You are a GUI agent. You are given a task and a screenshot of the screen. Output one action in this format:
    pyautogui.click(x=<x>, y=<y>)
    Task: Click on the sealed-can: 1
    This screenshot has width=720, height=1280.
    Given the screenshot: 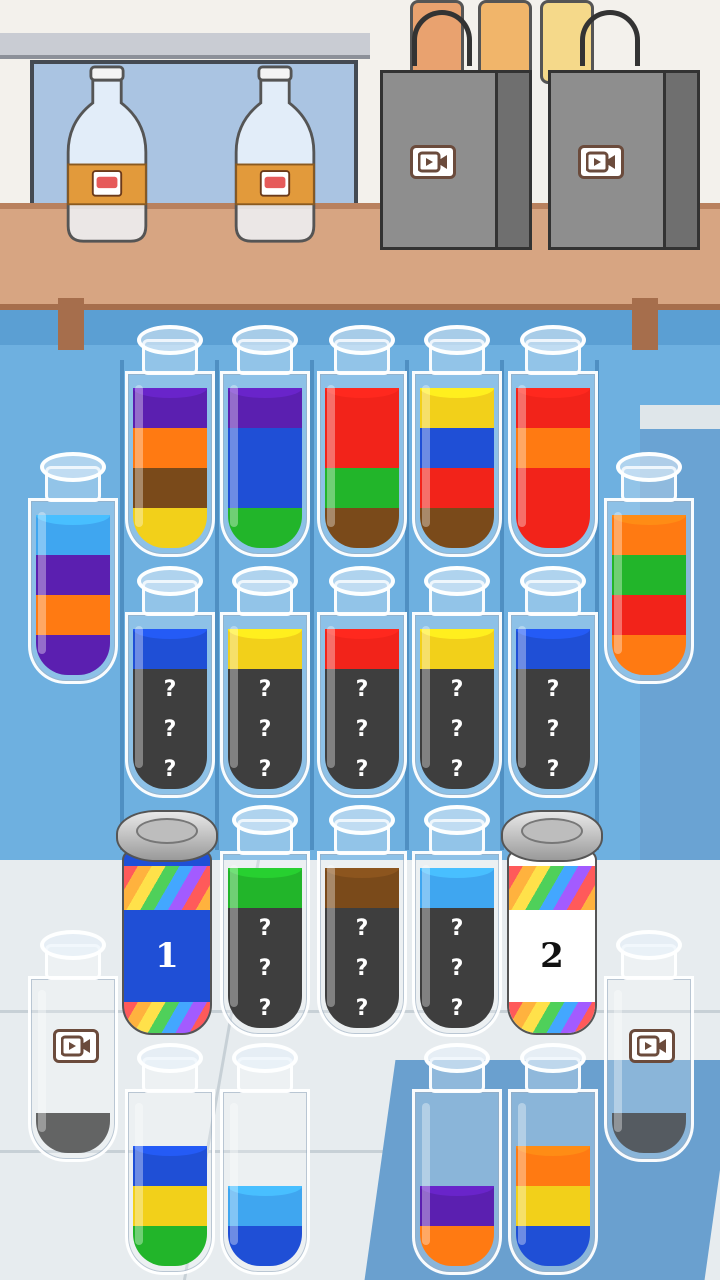 What is the action you would take?
    pyautogui.click(x=167, y=922)
    